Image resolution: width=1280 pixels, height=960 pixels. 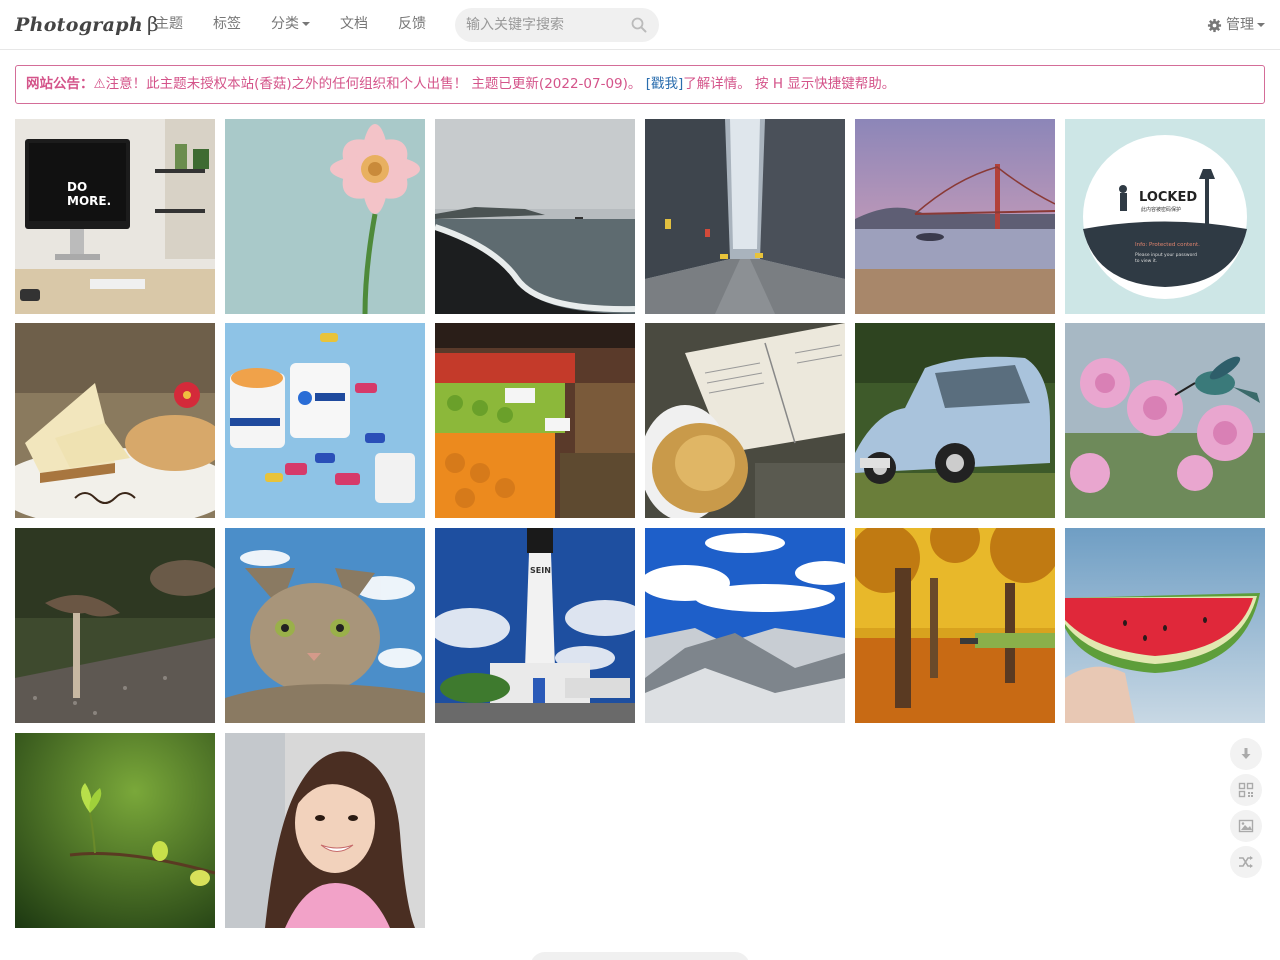 I want to click on photo-tile-cat, so click(x=325, y=625).